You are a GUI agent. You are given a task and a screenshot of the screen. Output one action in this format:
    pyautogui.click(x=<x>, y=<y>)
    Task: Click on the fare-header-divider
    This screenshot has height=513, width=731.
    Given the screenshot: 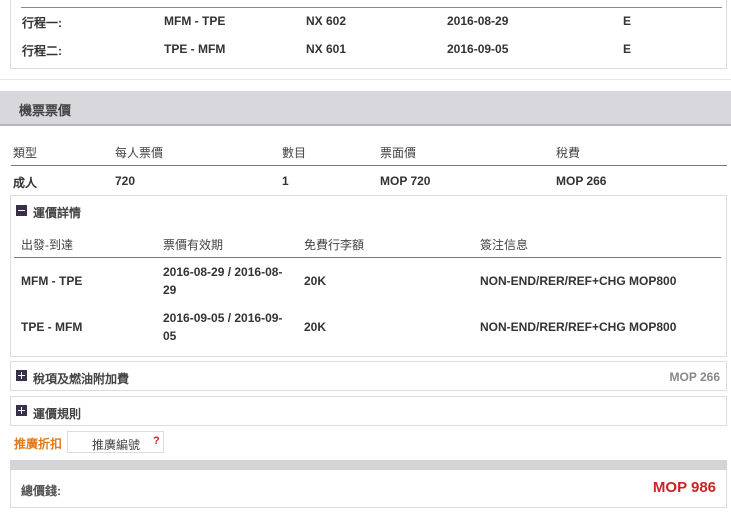 What is the action you would take?
    pyautogui.click(x=369, y=165)
    